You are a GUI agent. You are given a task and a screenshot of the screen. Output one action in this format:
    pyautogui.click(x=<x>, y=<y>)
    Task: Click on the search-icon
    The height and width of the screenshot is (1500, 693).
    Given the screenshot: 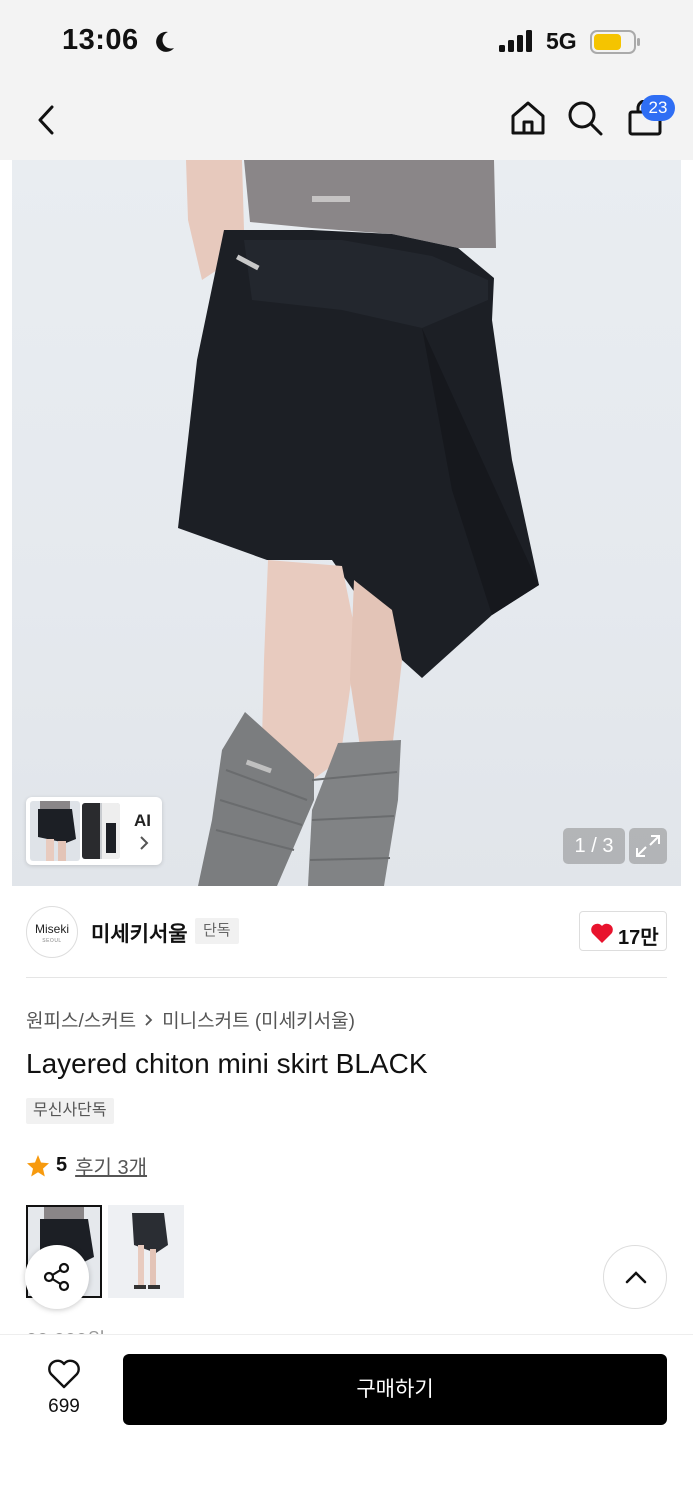 What is the action you would take?
    pyautogui.click(x=585, y=118)
    